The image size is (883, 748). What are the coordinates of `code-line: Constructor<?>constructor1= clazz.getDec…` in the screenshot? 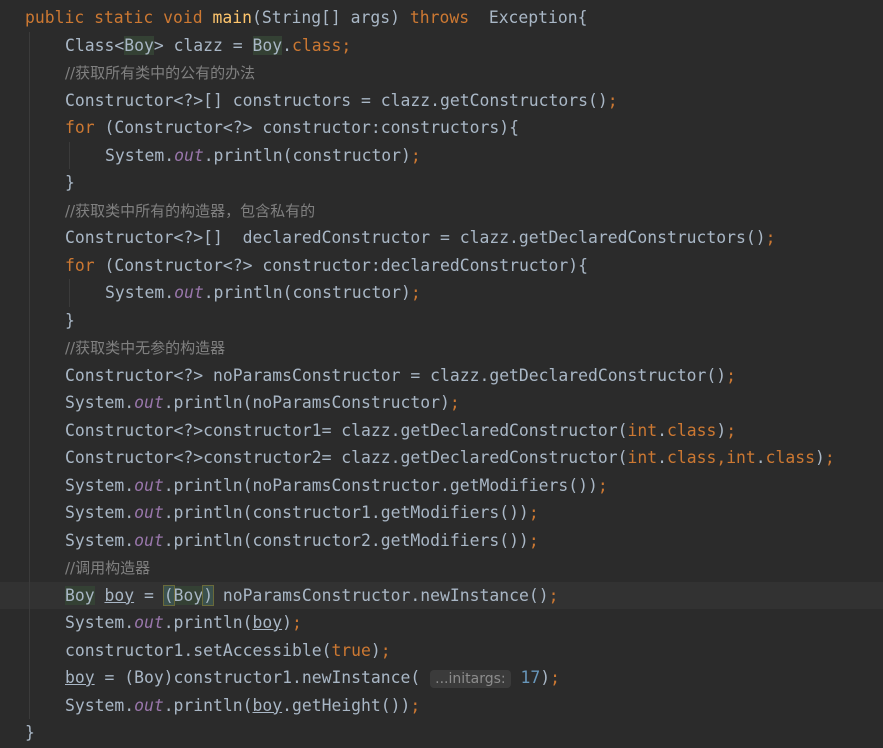 It's located at (441, 430).